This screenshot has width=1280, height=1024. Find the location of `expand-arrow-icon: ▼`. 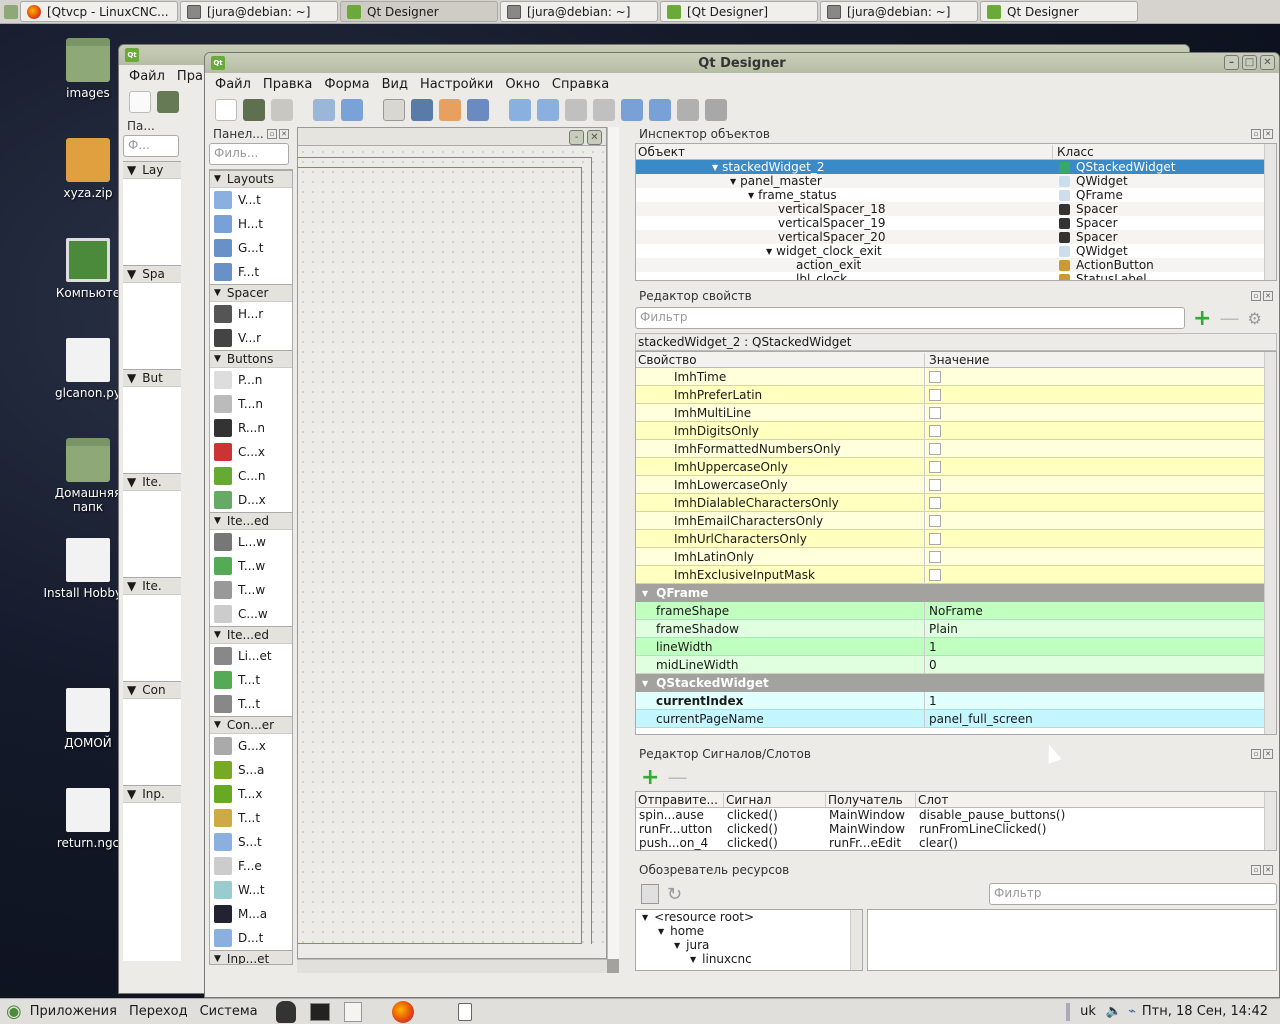

expand-arrow-icon: ▼ is located at coordinates (677, 945).